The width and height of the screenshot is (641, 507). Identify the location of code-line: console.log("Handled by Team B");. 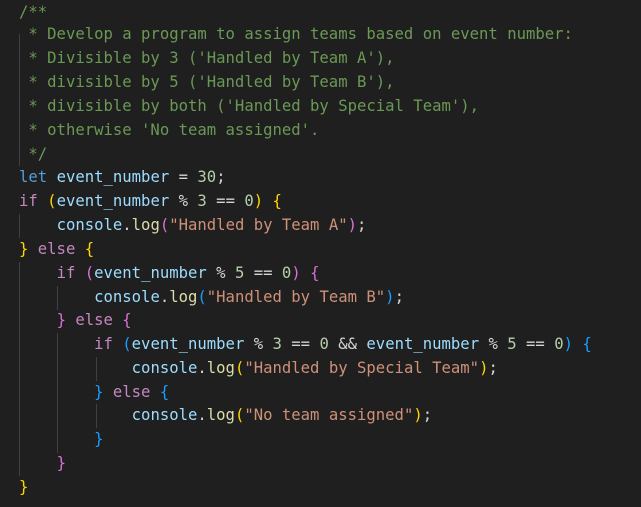
(211, 297).